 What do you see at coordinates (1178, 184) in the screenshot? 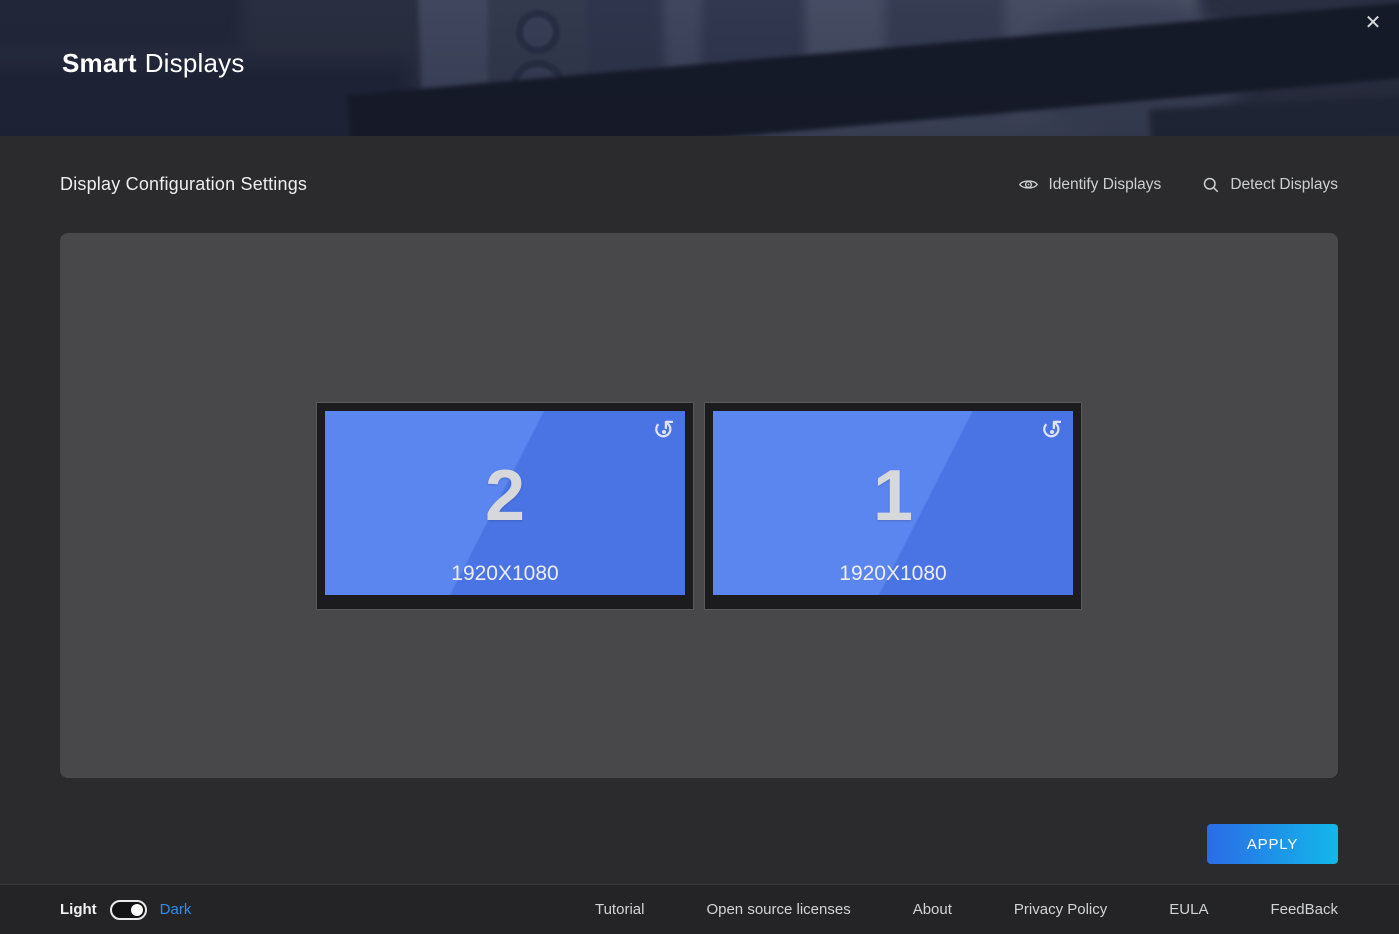
I see `header-actions: Identify Displays Detect Displays` at bounding box center [1178, 184].